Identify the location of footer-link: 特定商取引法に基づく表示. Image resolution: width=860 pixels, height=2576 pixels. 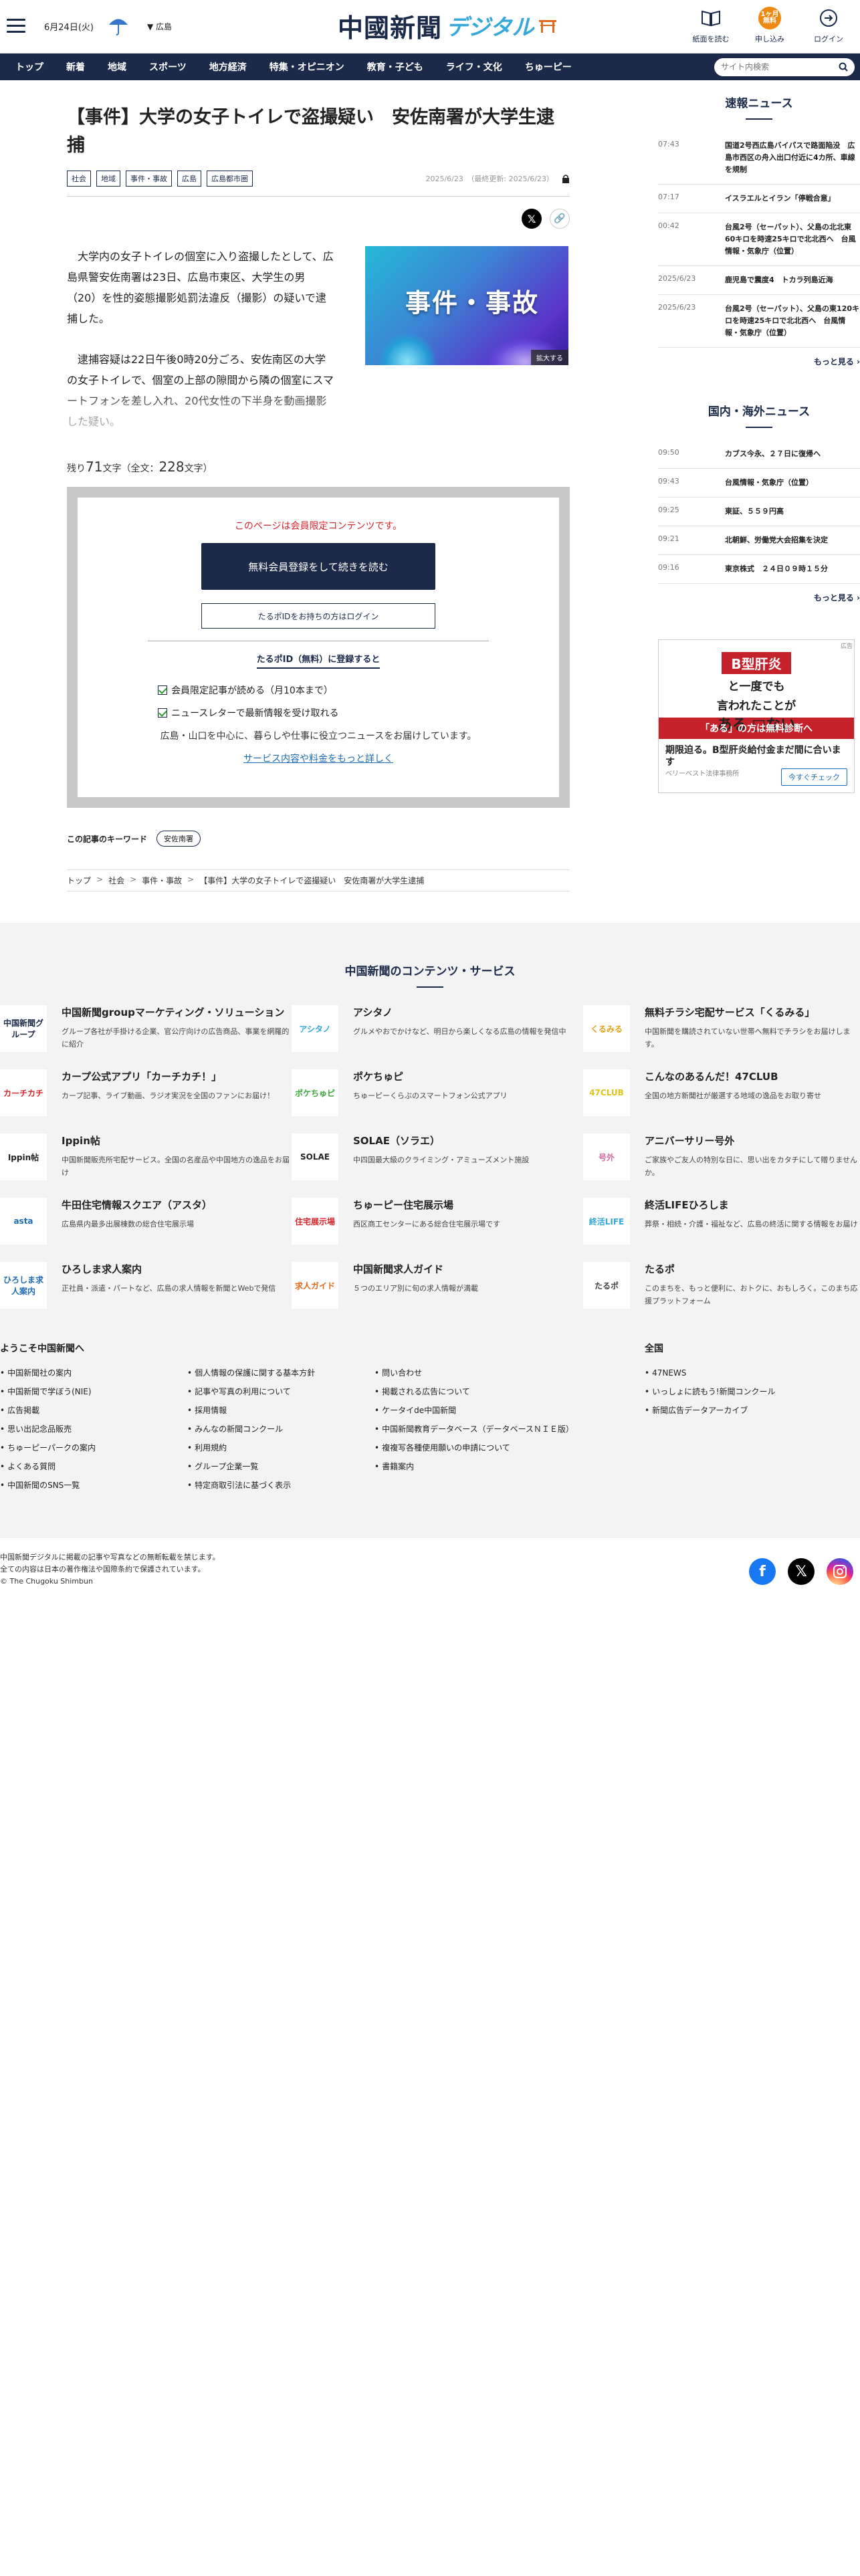
(280, 1486).